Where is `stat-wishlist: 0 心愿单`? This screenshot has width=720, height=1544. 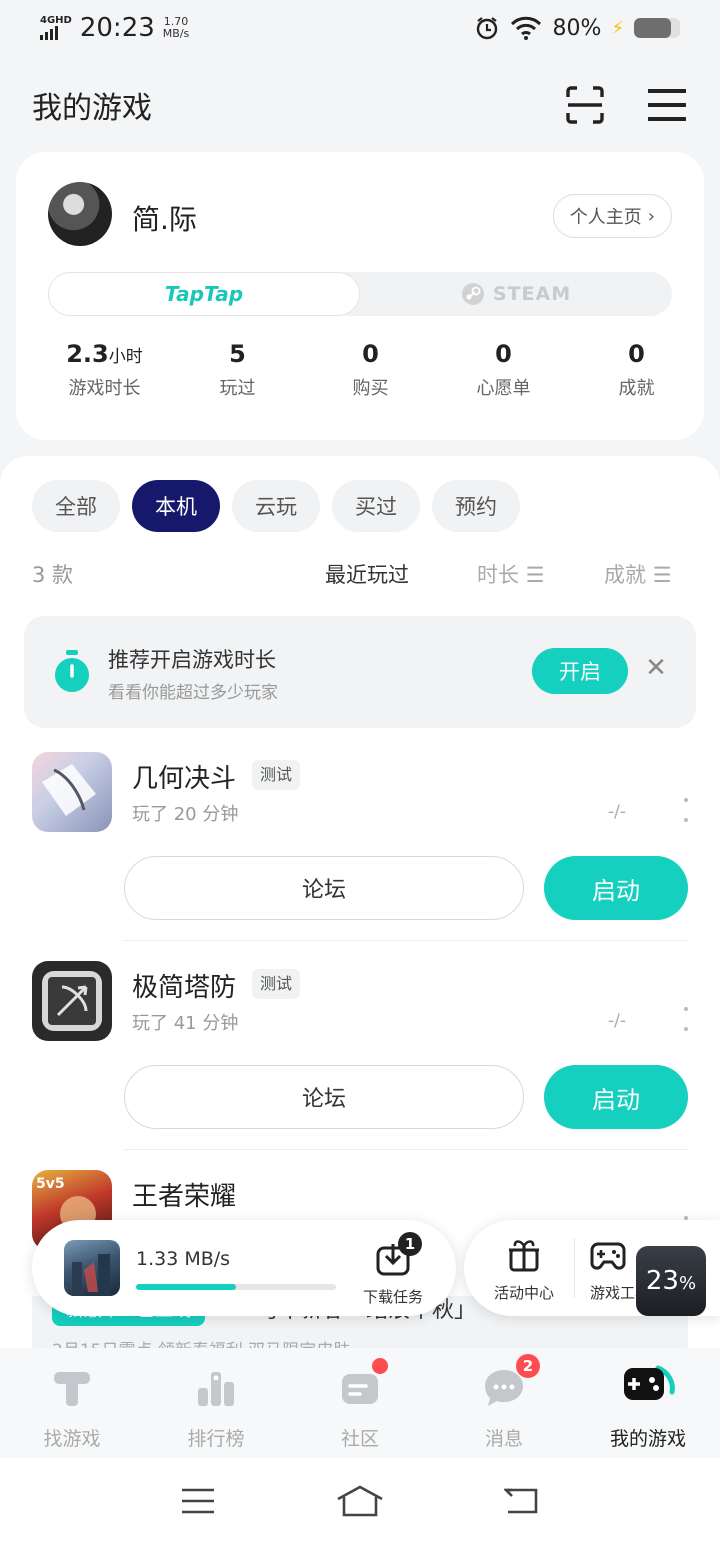
stat-wishlist: 0 心愿单 is located at coordinates (503, 370).